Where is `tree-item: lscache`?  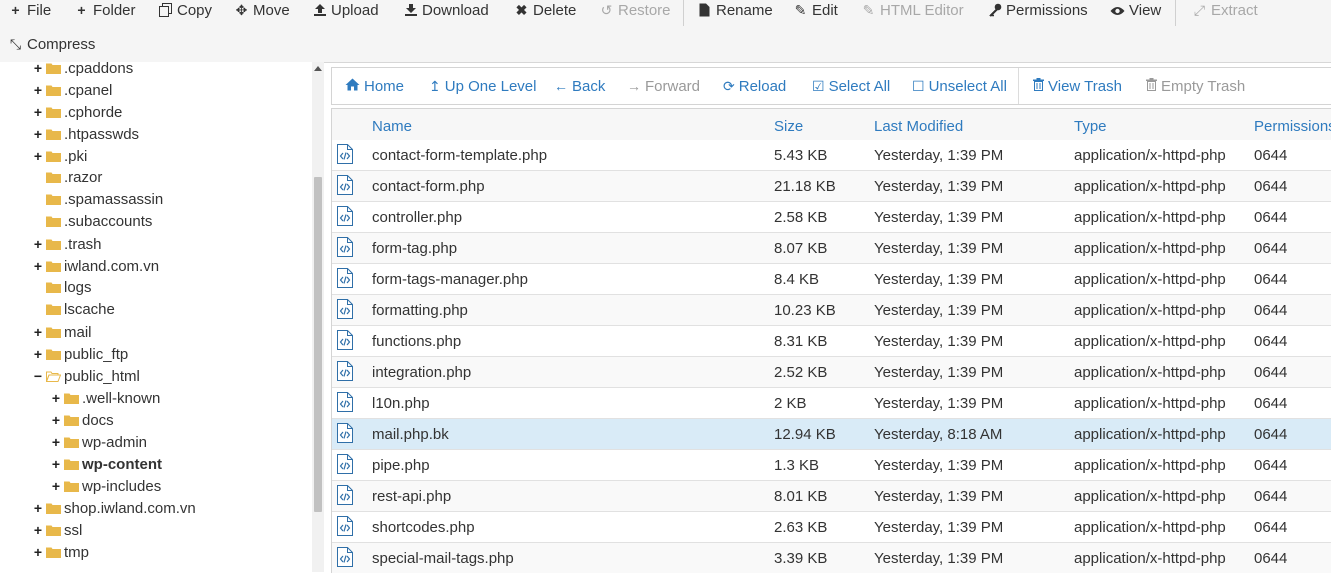 tree-item: lscache is located at coordinates (73, 310).